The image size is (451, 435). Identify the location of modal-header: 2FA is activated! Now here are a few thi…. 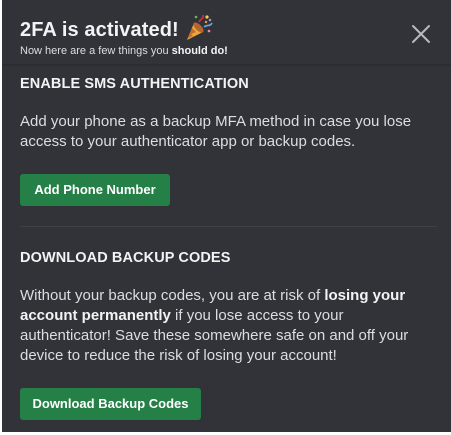
(211, 35).